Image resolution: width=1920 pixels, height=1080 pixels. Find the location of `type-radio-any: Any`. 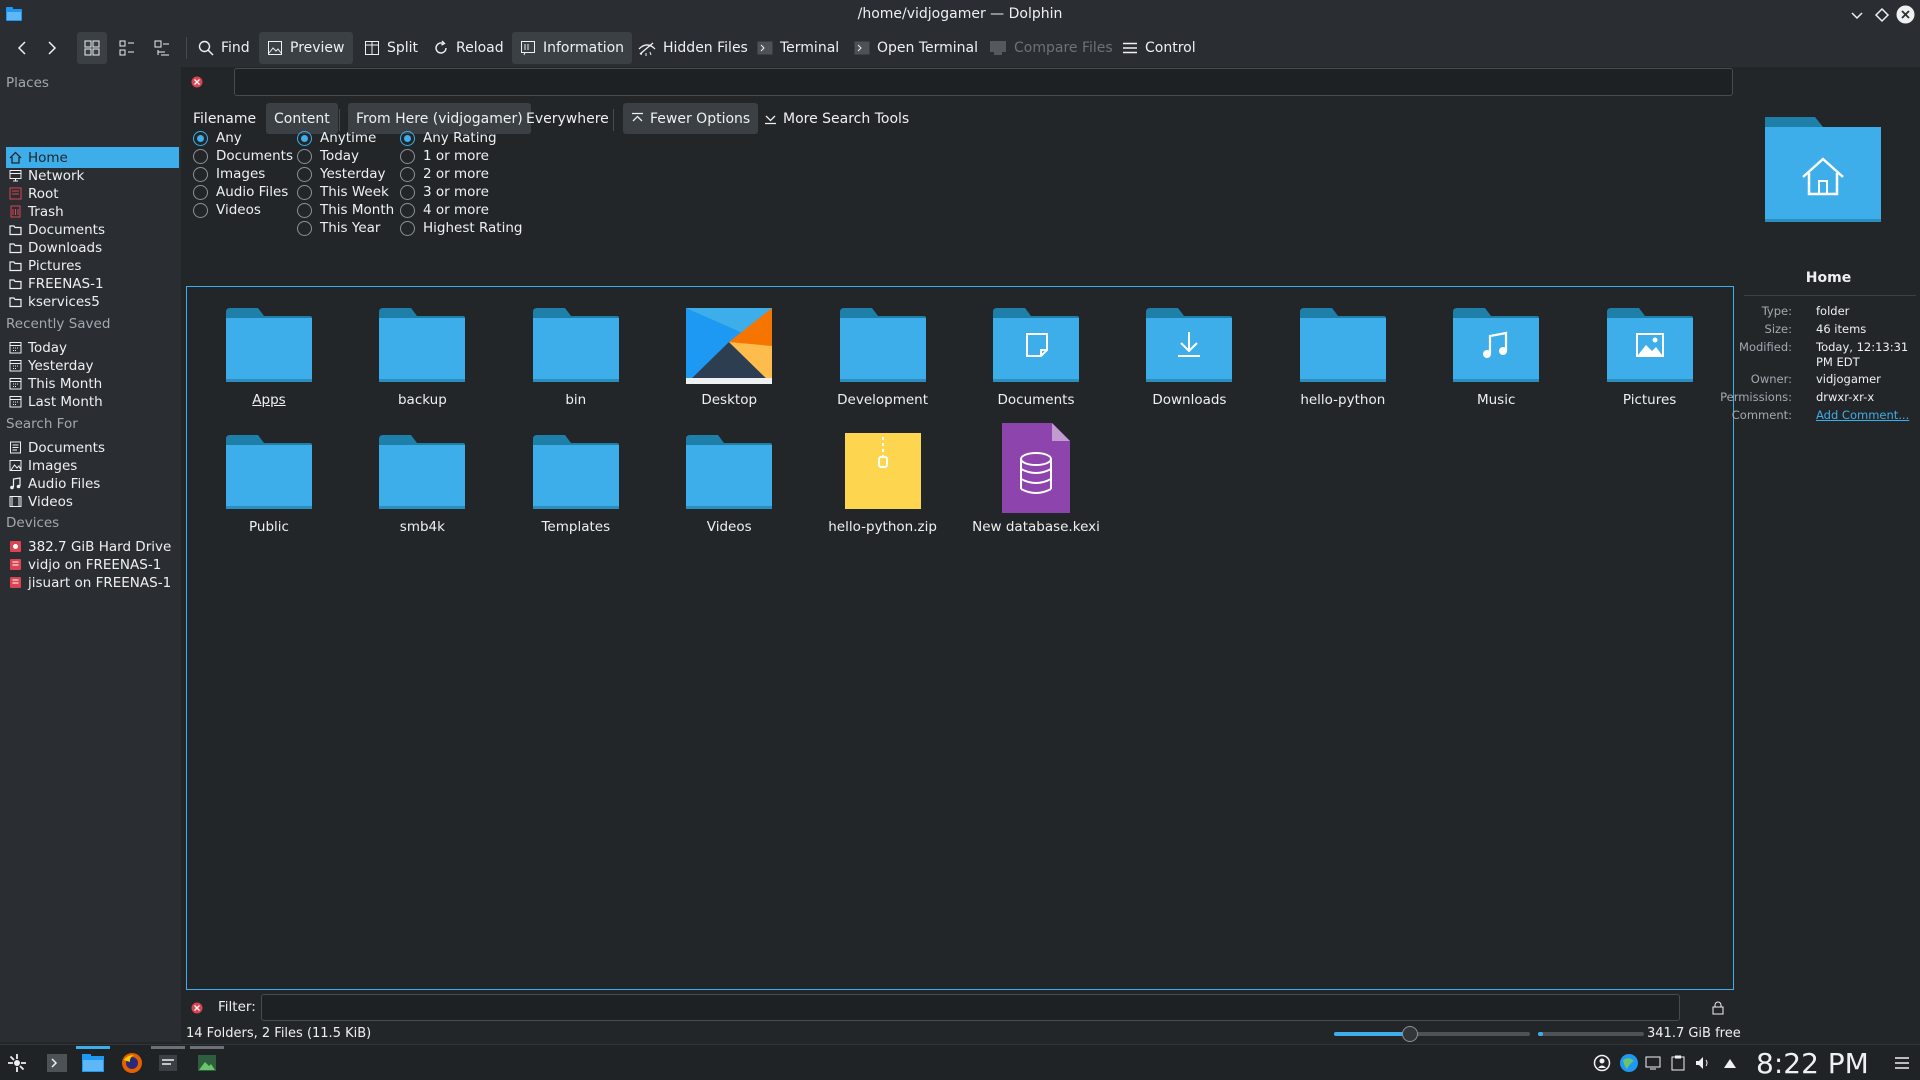

type-radio-any: Any is located at coordinates (217, 138).